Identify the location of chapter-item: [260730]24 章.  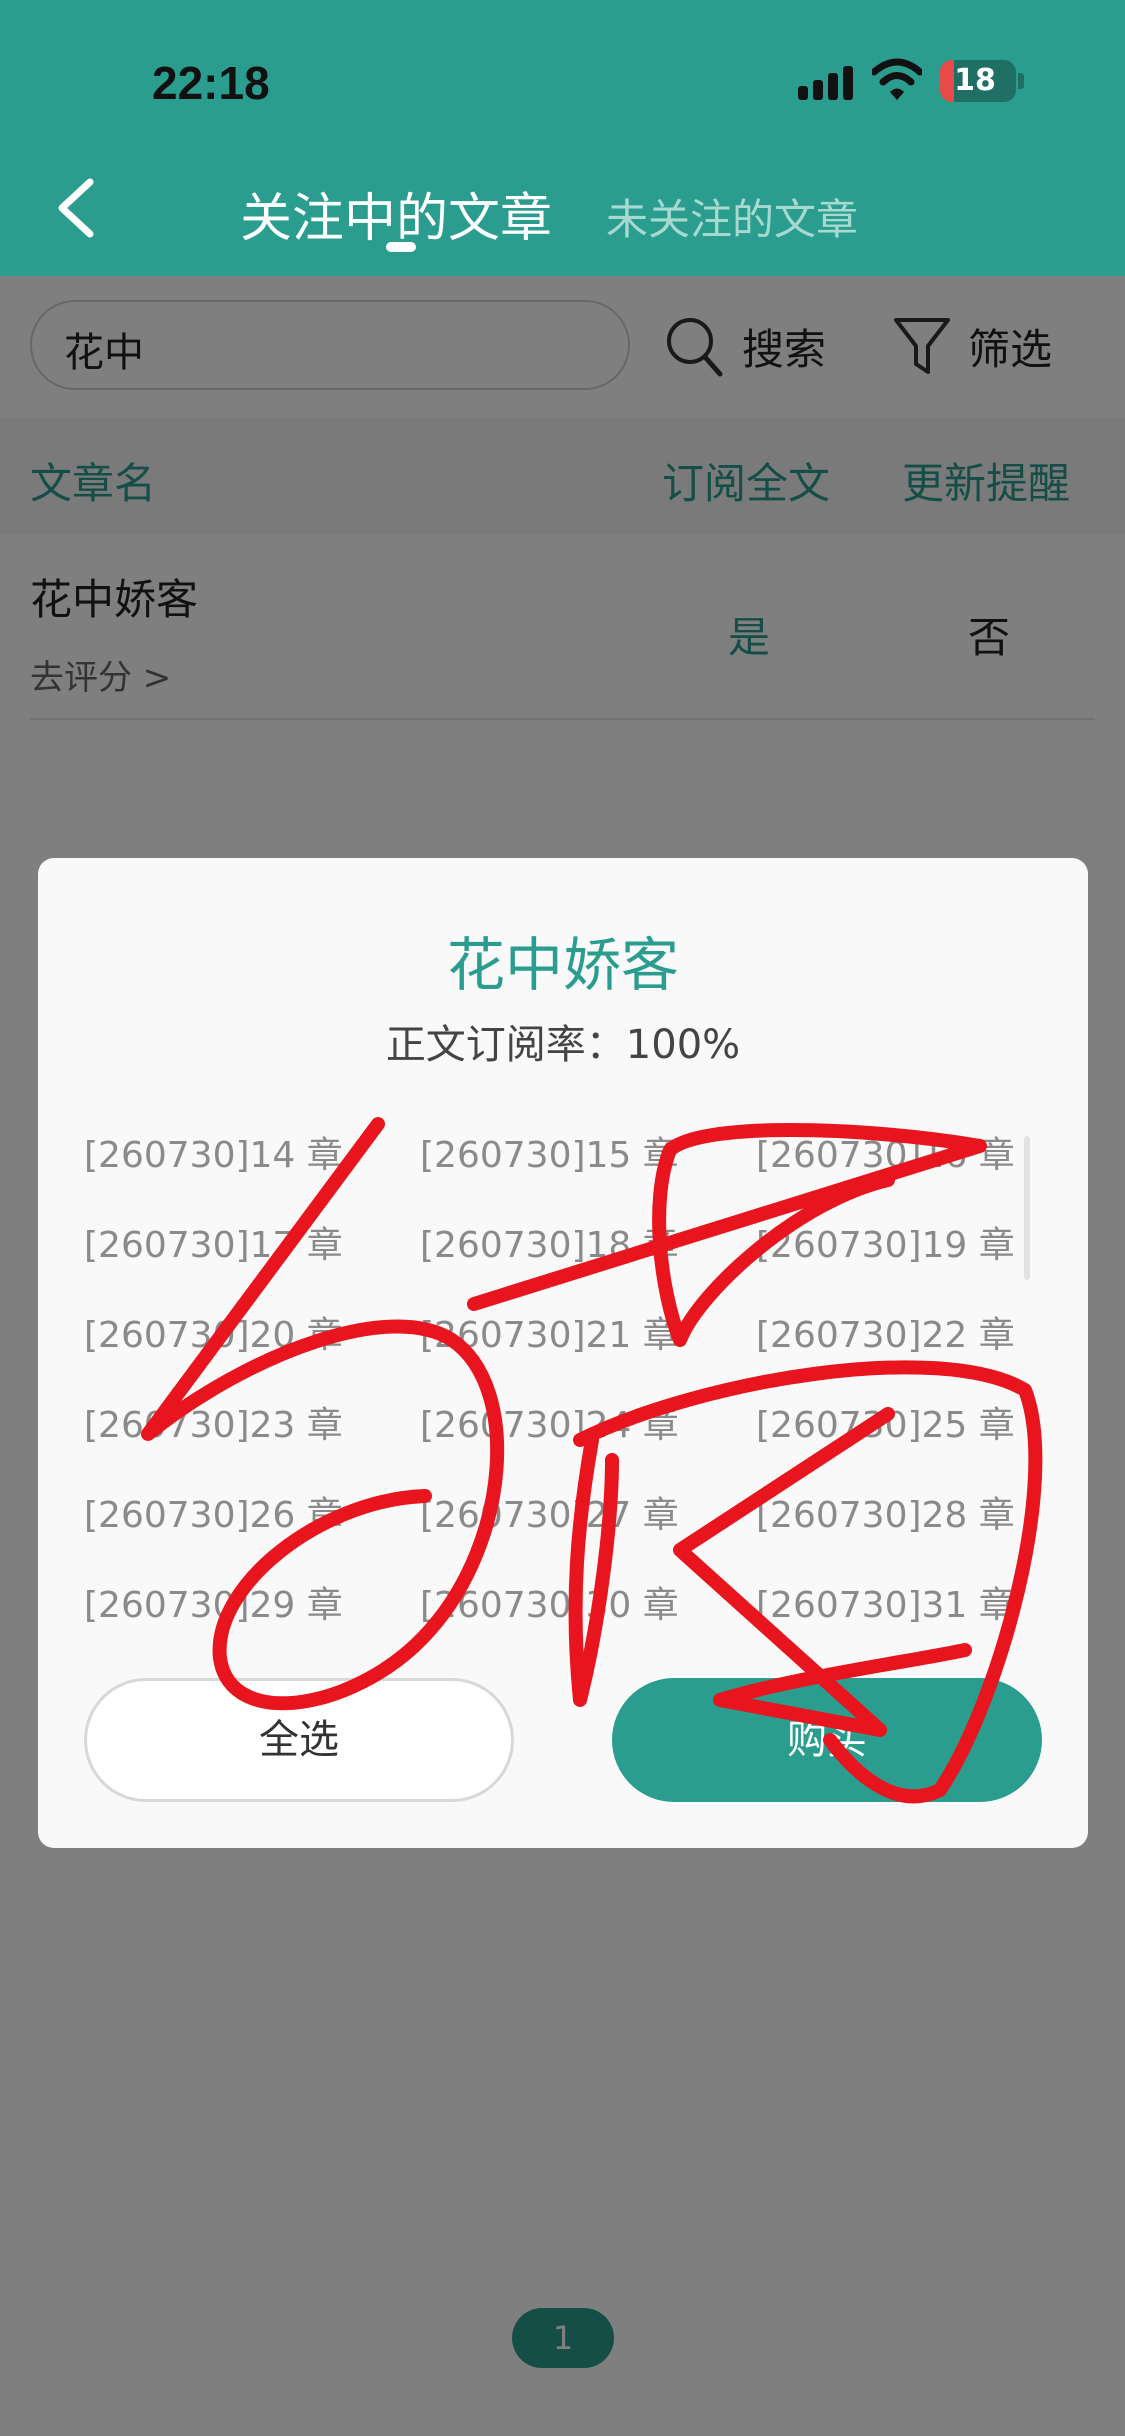
(549, 1422).